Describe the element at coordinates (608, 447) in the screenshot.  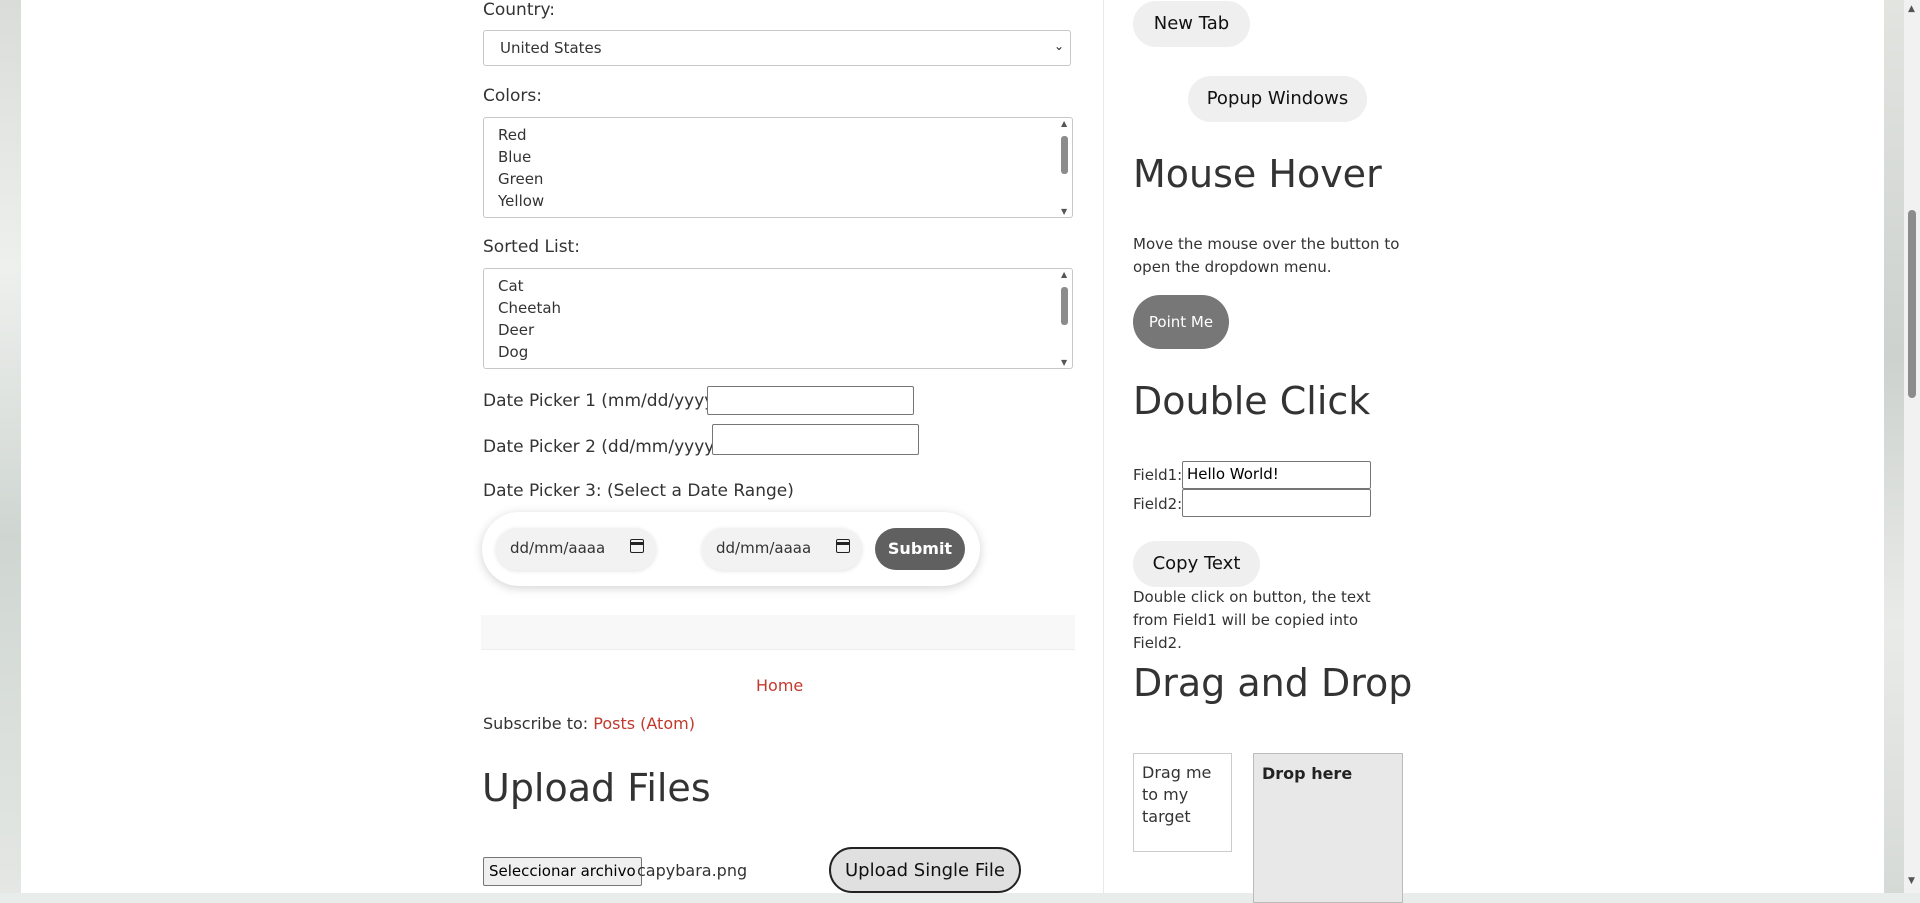
I see `datepicker2-label: Date Picker 2 (dd/mm/yyyy) :` at that location.